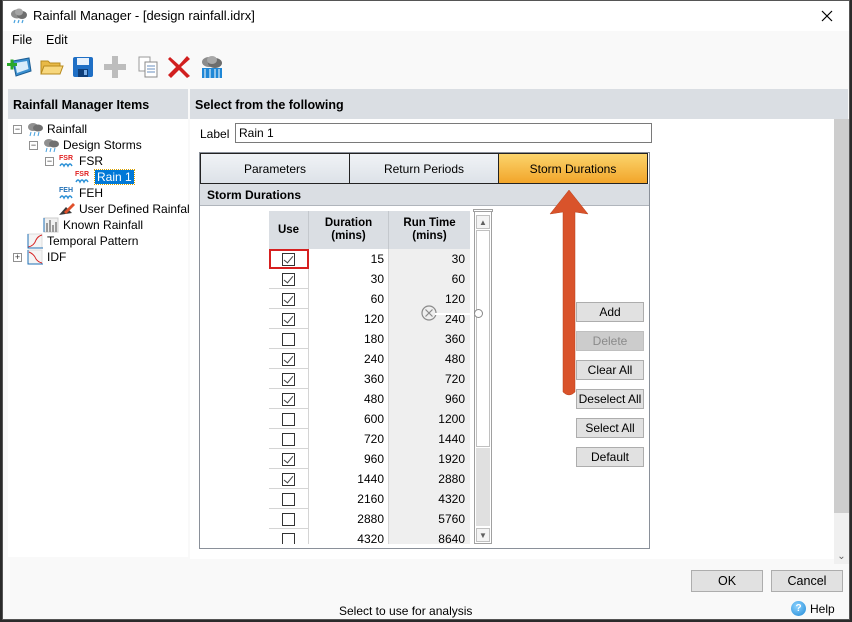 This screenshot has height=622, width=852. What do you see at coordinates (22, 40) in the screenshot?
I see `menu-file: File` at bounding box center [22, 40].